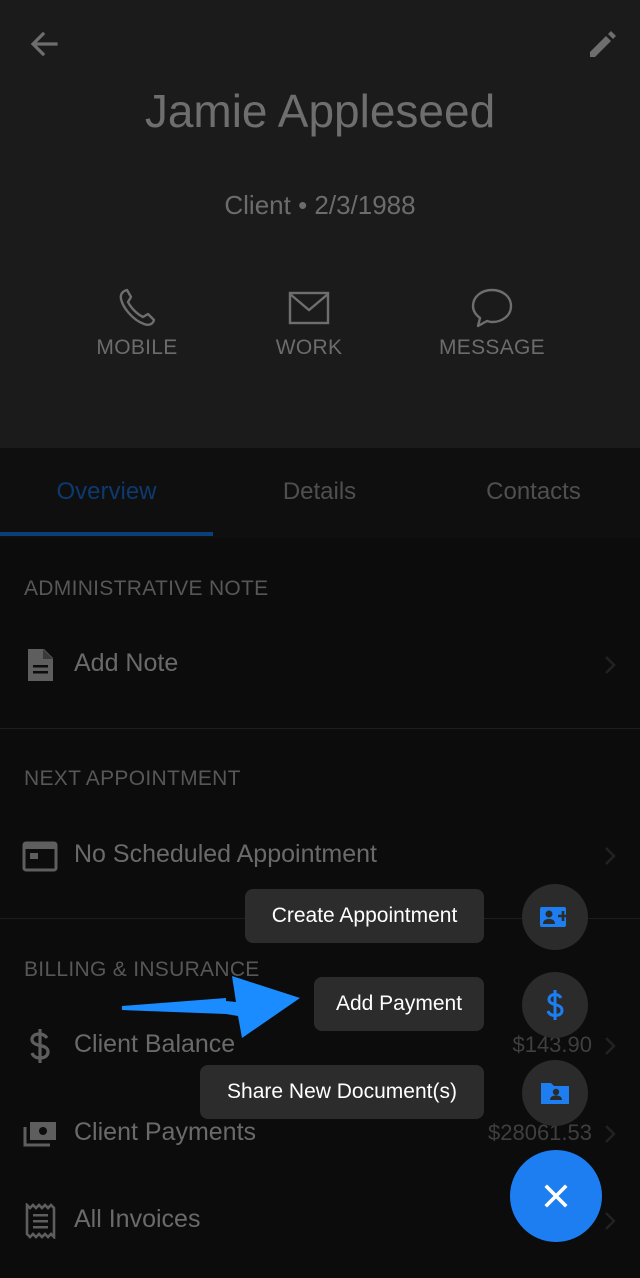  Describe the element at coordinates (309, 308) in the screenshot. I see `mail-icon` at that location.